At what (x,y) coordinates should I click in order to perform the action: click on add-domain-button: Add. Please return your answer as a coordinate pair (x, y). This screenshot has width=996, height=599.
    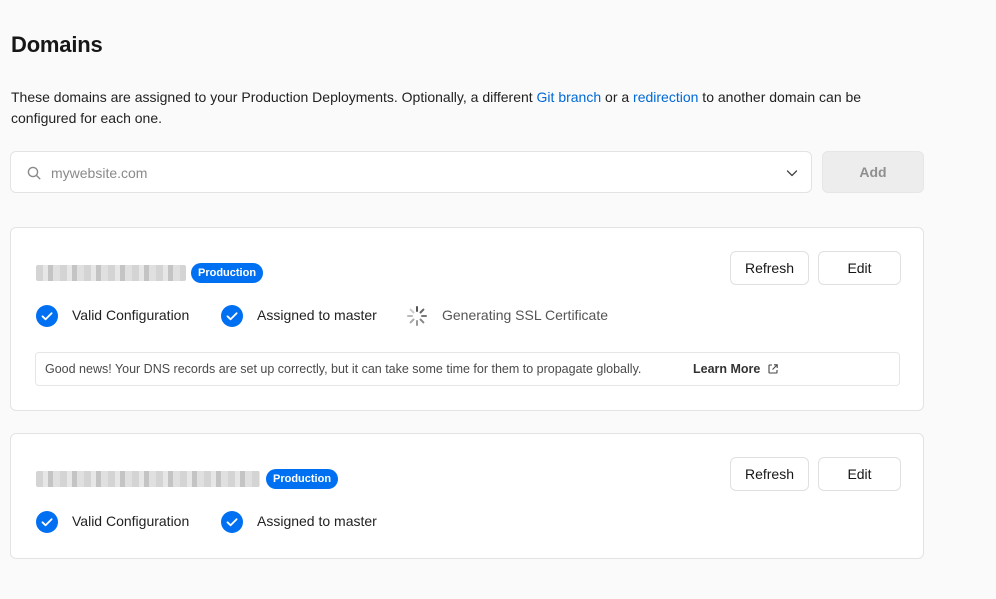
    Looking at the image, I should click on (873, 172).